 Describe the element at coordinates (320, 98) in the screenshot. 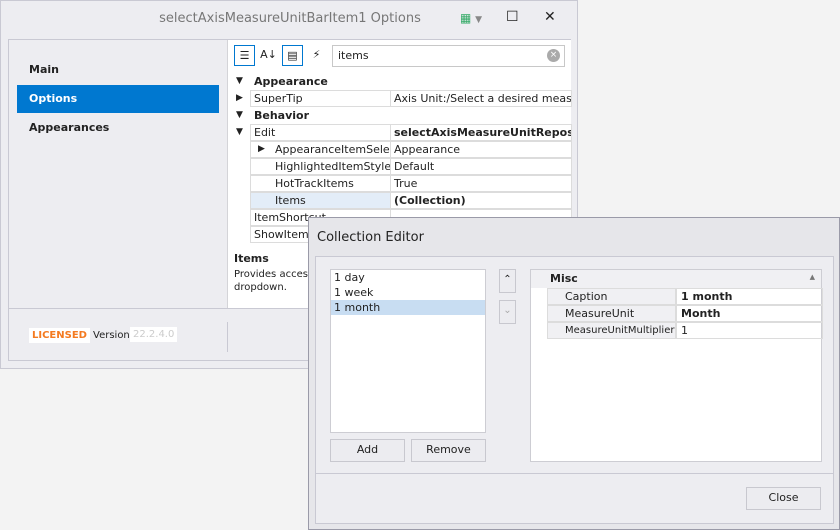

I see `property-name: SuperTip` at that location.